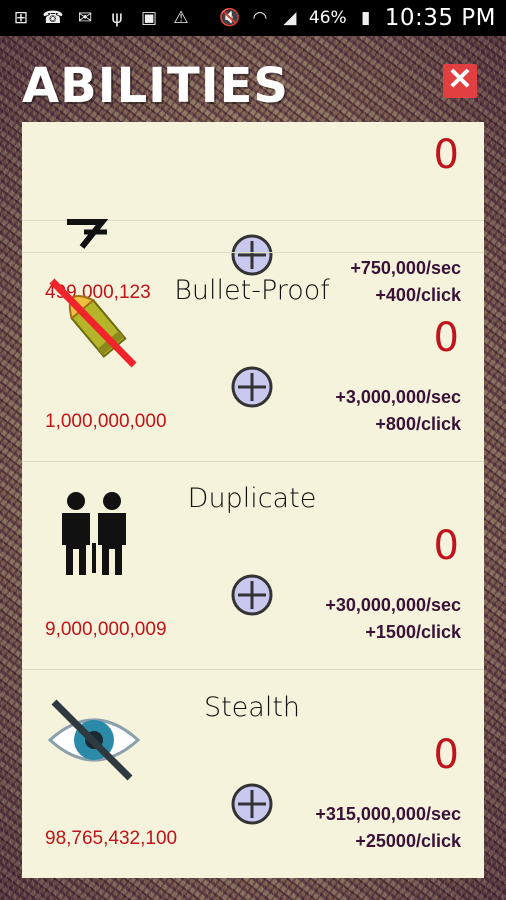  I want to click on bullet-crossed-icon, so click(93, 323).